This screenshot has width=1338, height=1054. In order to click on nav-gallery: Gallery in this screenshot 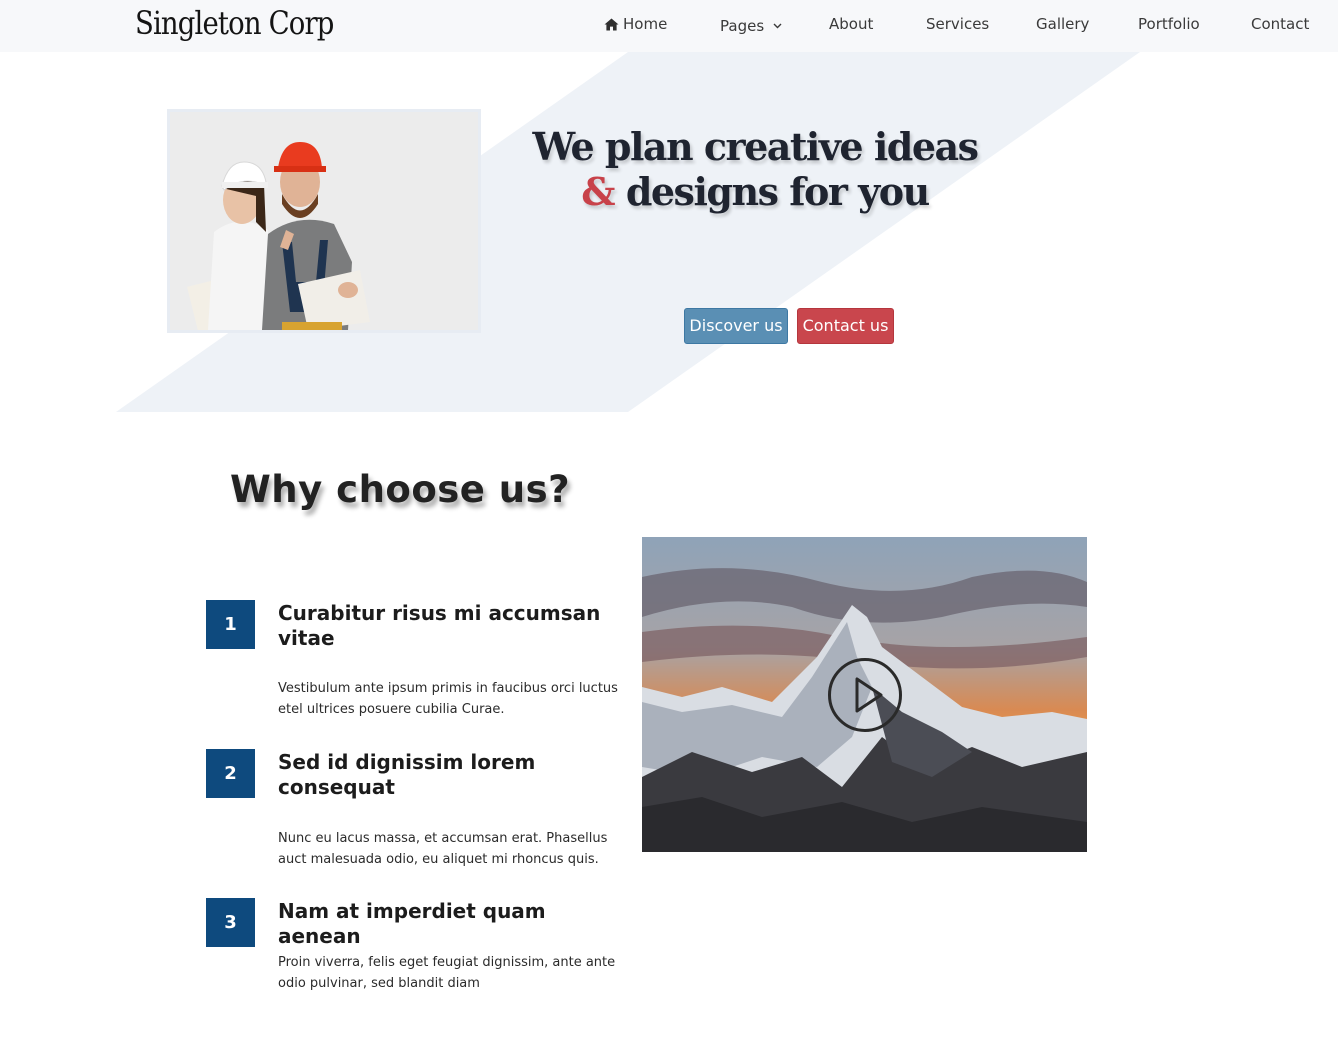, I will do `click(1062, 24)`.